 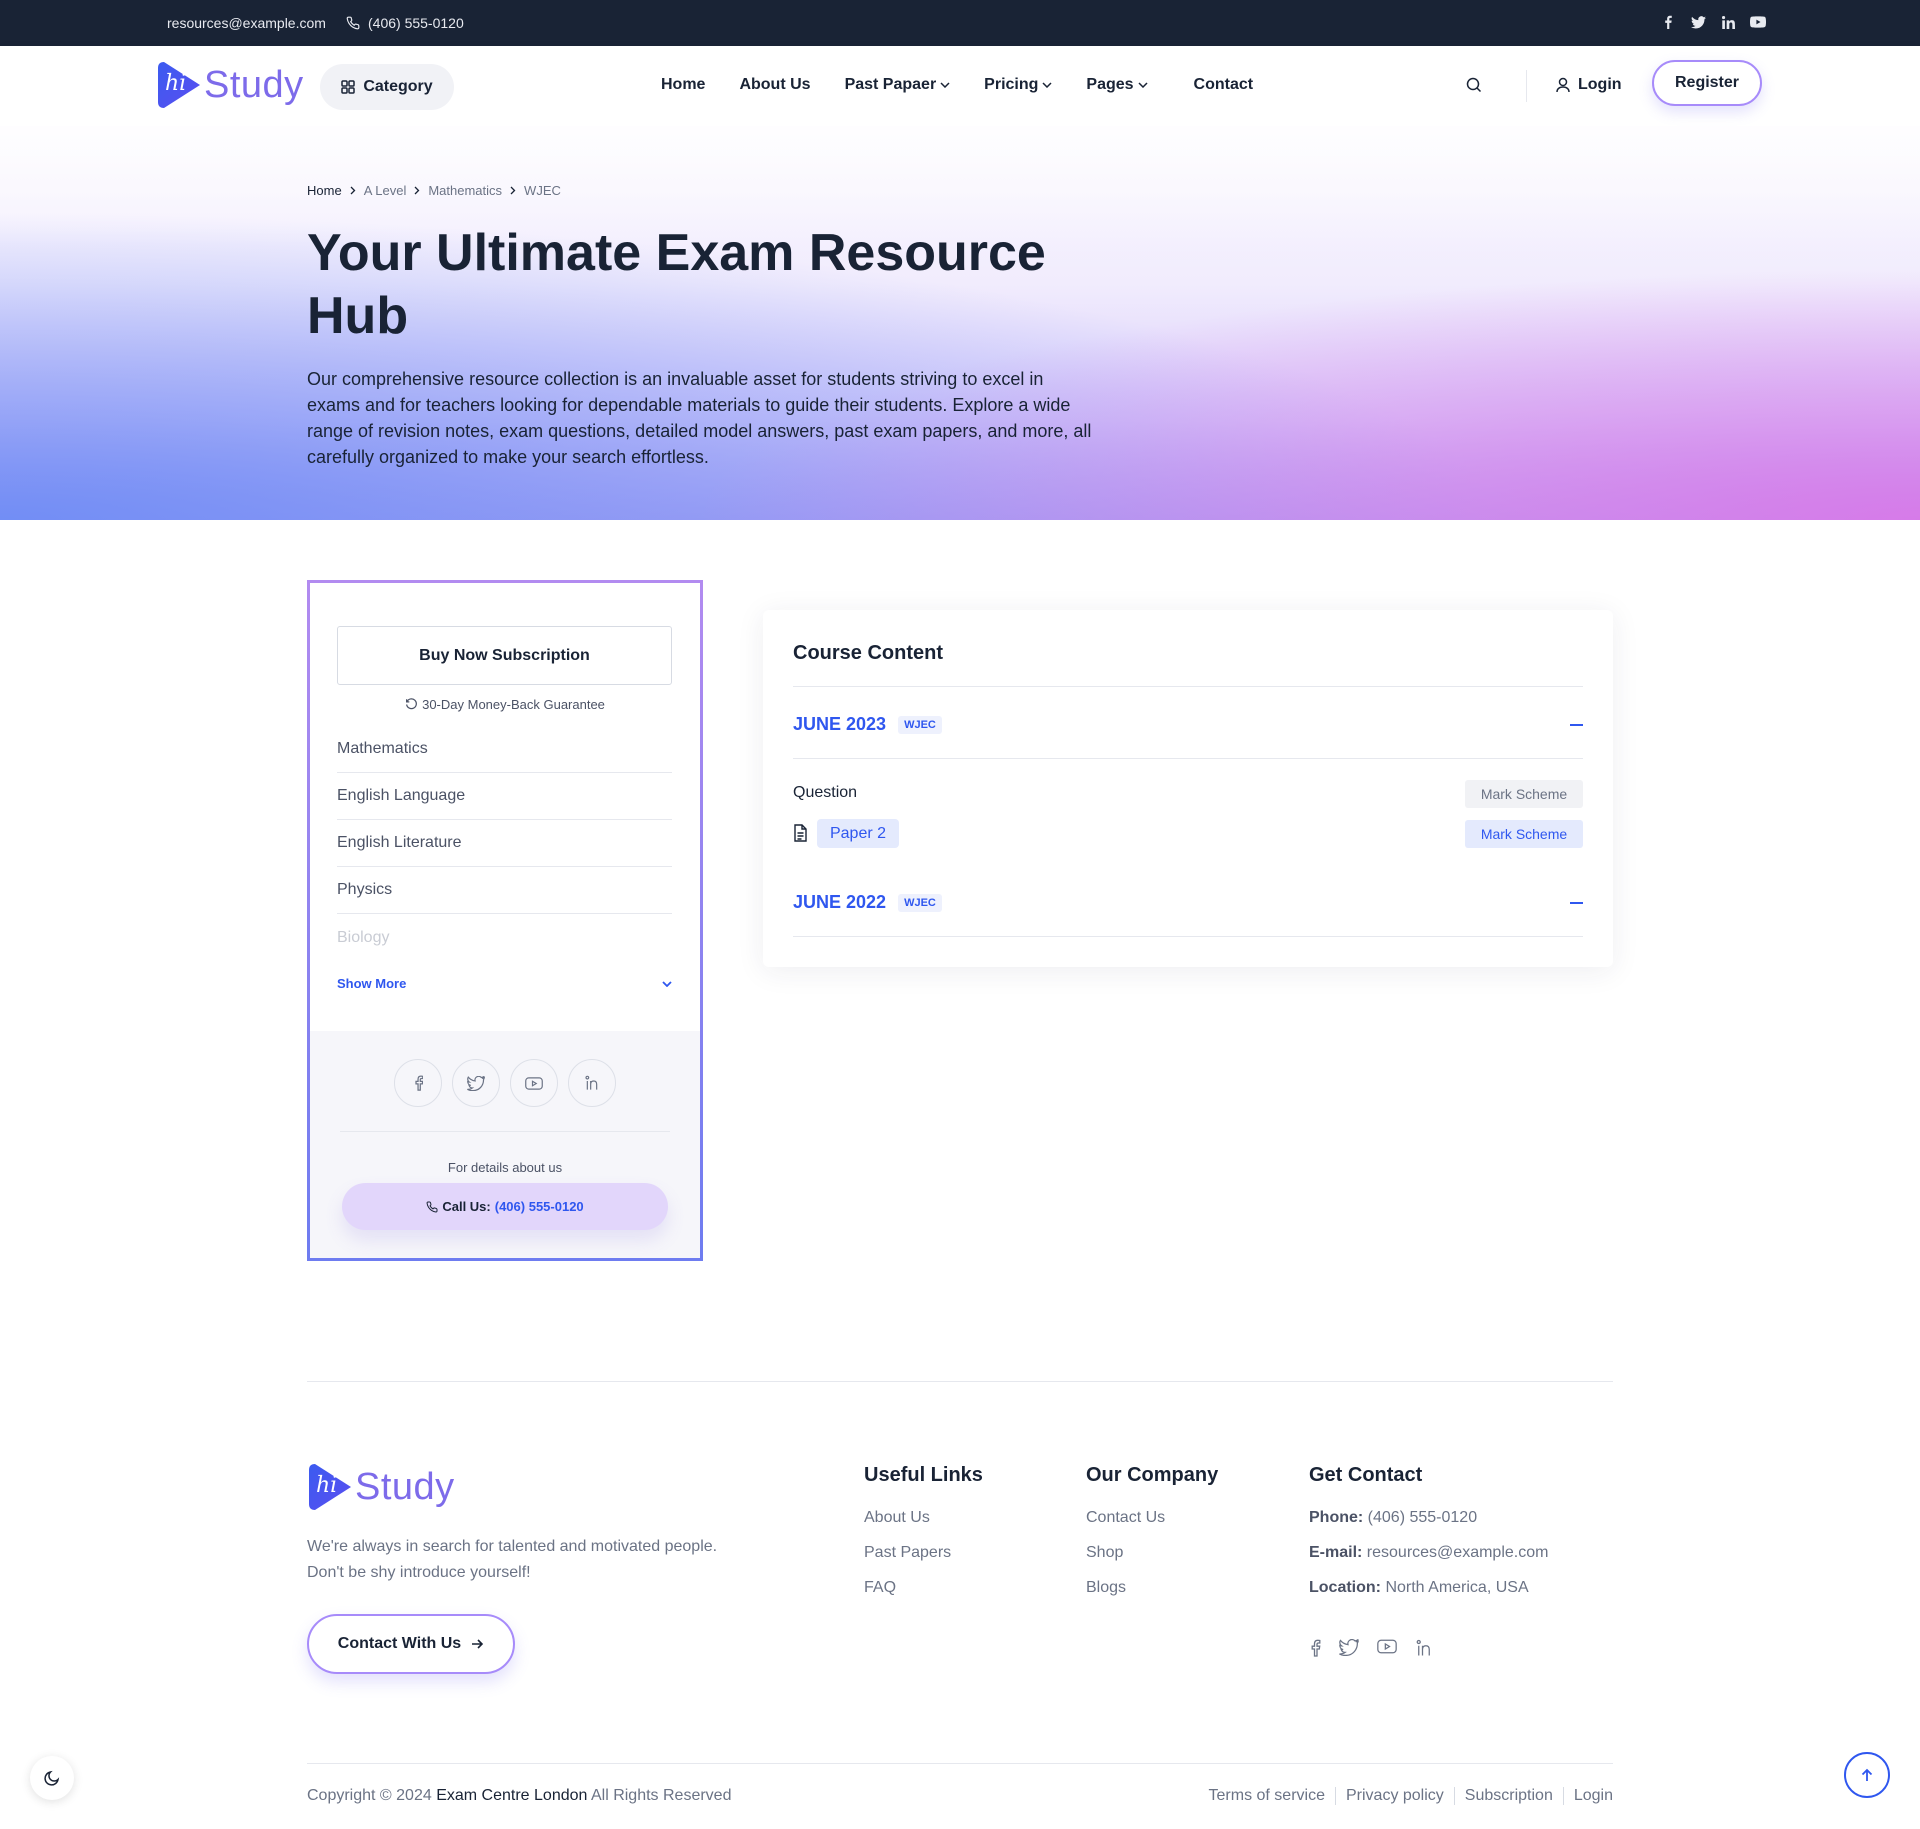 I want to click on breadcrumb-home: Home, so click(x=324, y=190).